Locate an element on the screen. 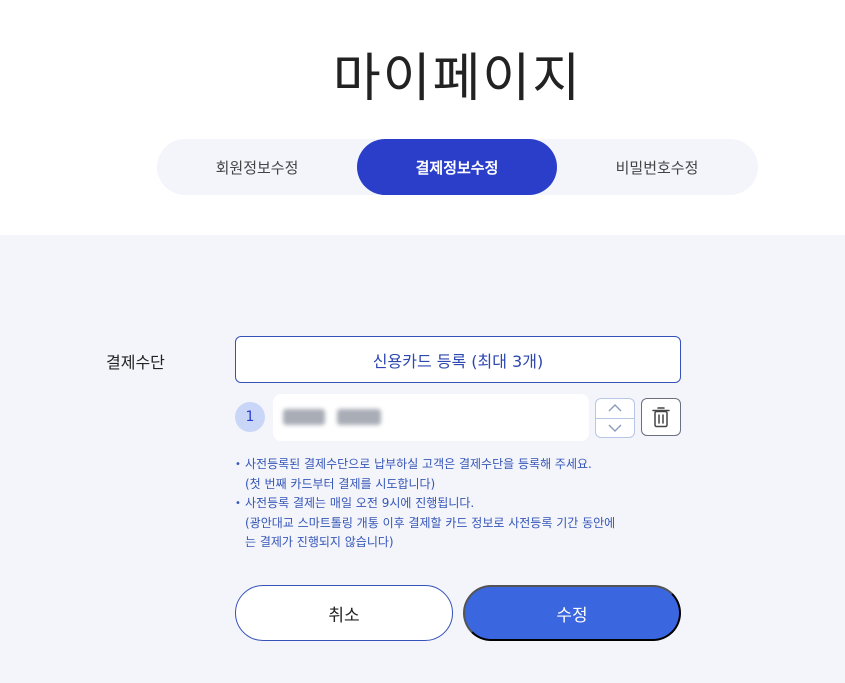 The height and width of the screenshot is (683, 845). card-order-stepper is located at coordinates (615, 418).